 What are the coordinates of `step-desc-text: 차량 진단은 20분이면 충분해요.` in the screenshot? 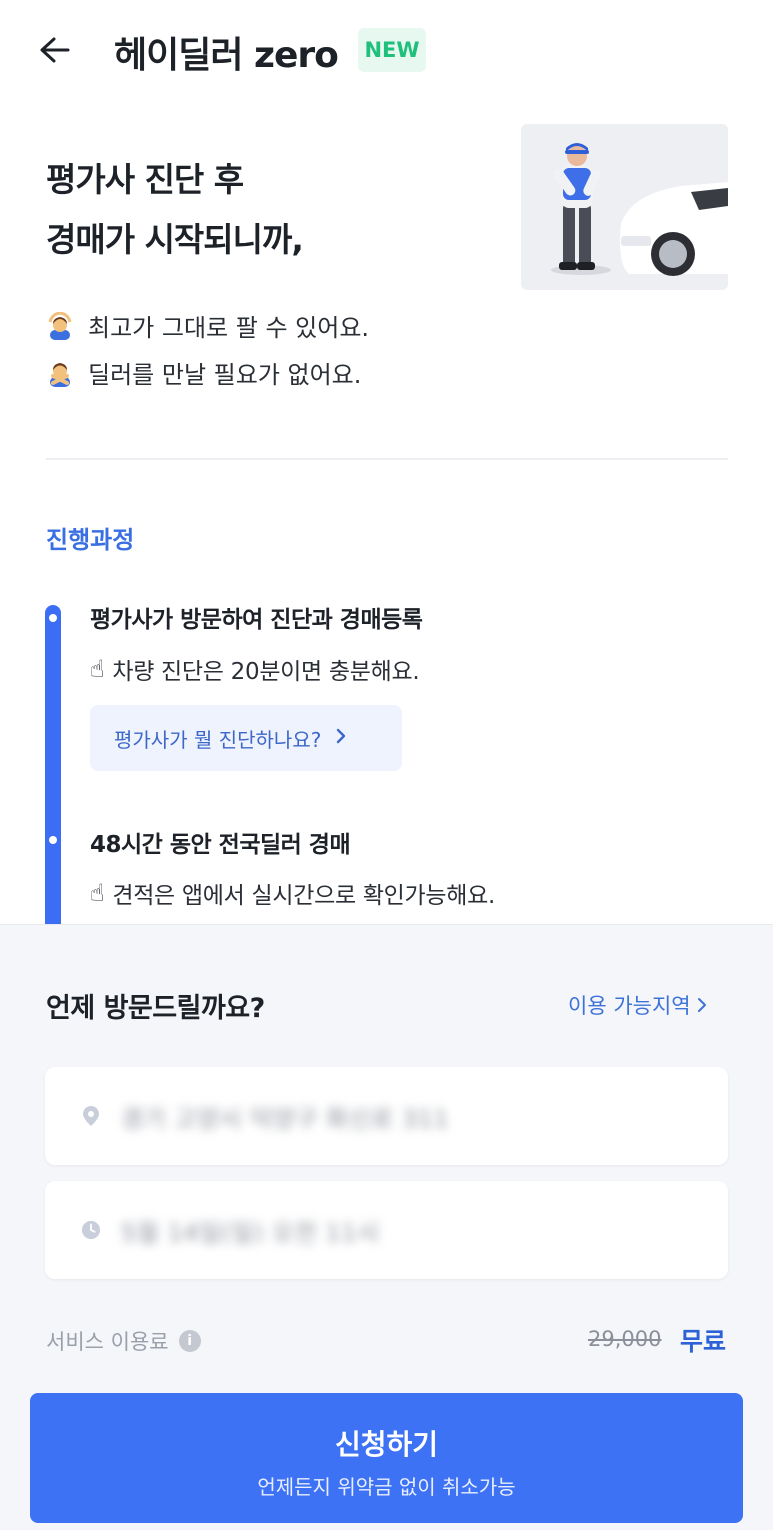 It's located at (266, 672).